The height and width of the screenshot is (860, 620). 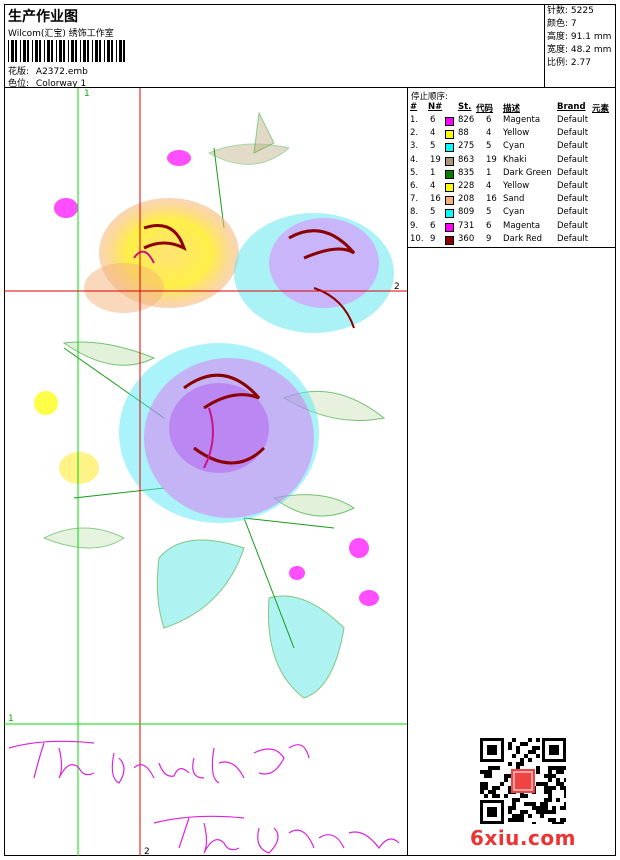 What do you see at coordinates (489, 238) in the screenshot?
I see `stop-code: 9` at bounding box center [489, 238].